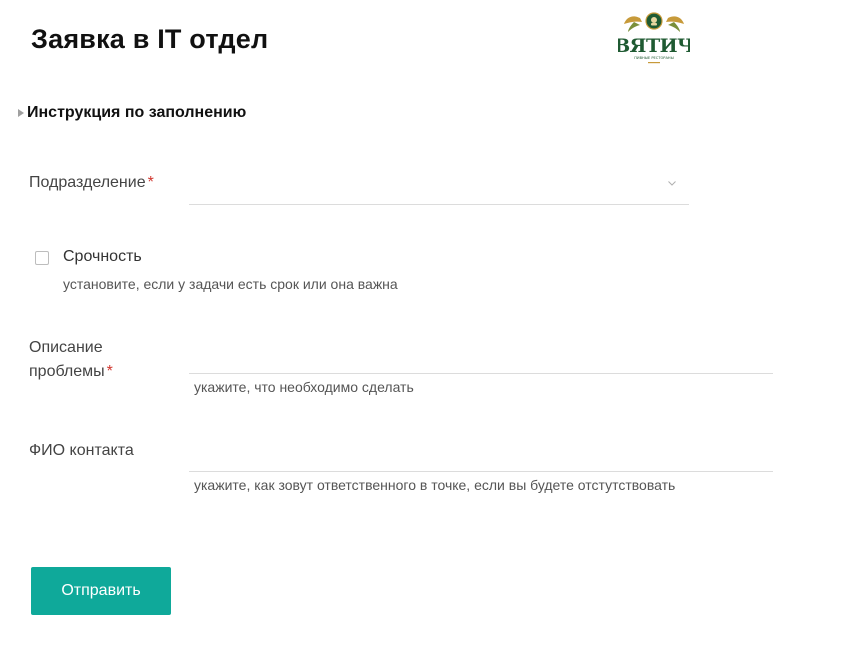 Image resolution: width=851 pixels, height=647 pixels. What do you see at coordinates (672, 183) in the screenshot?
I see `chevron-down-icon` at bounding box center [672, 183].